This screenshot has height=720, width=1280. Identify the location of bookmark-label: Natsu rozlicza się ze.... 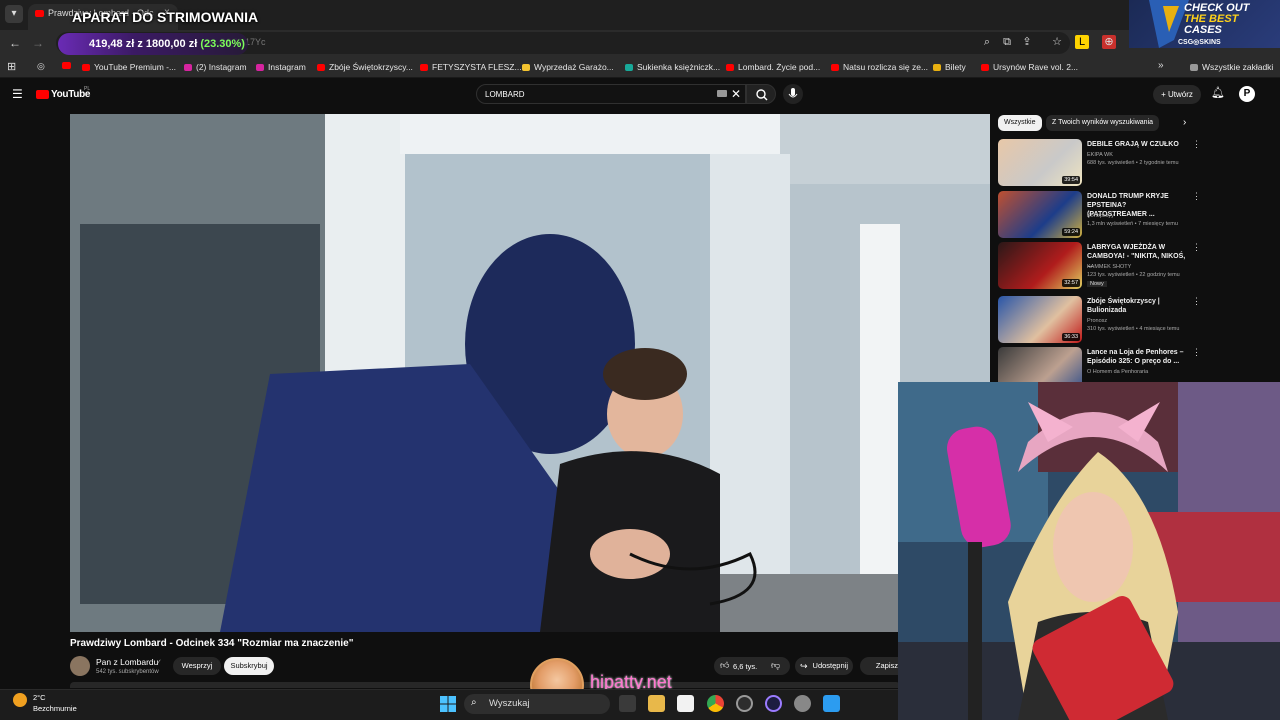
(886, 67).